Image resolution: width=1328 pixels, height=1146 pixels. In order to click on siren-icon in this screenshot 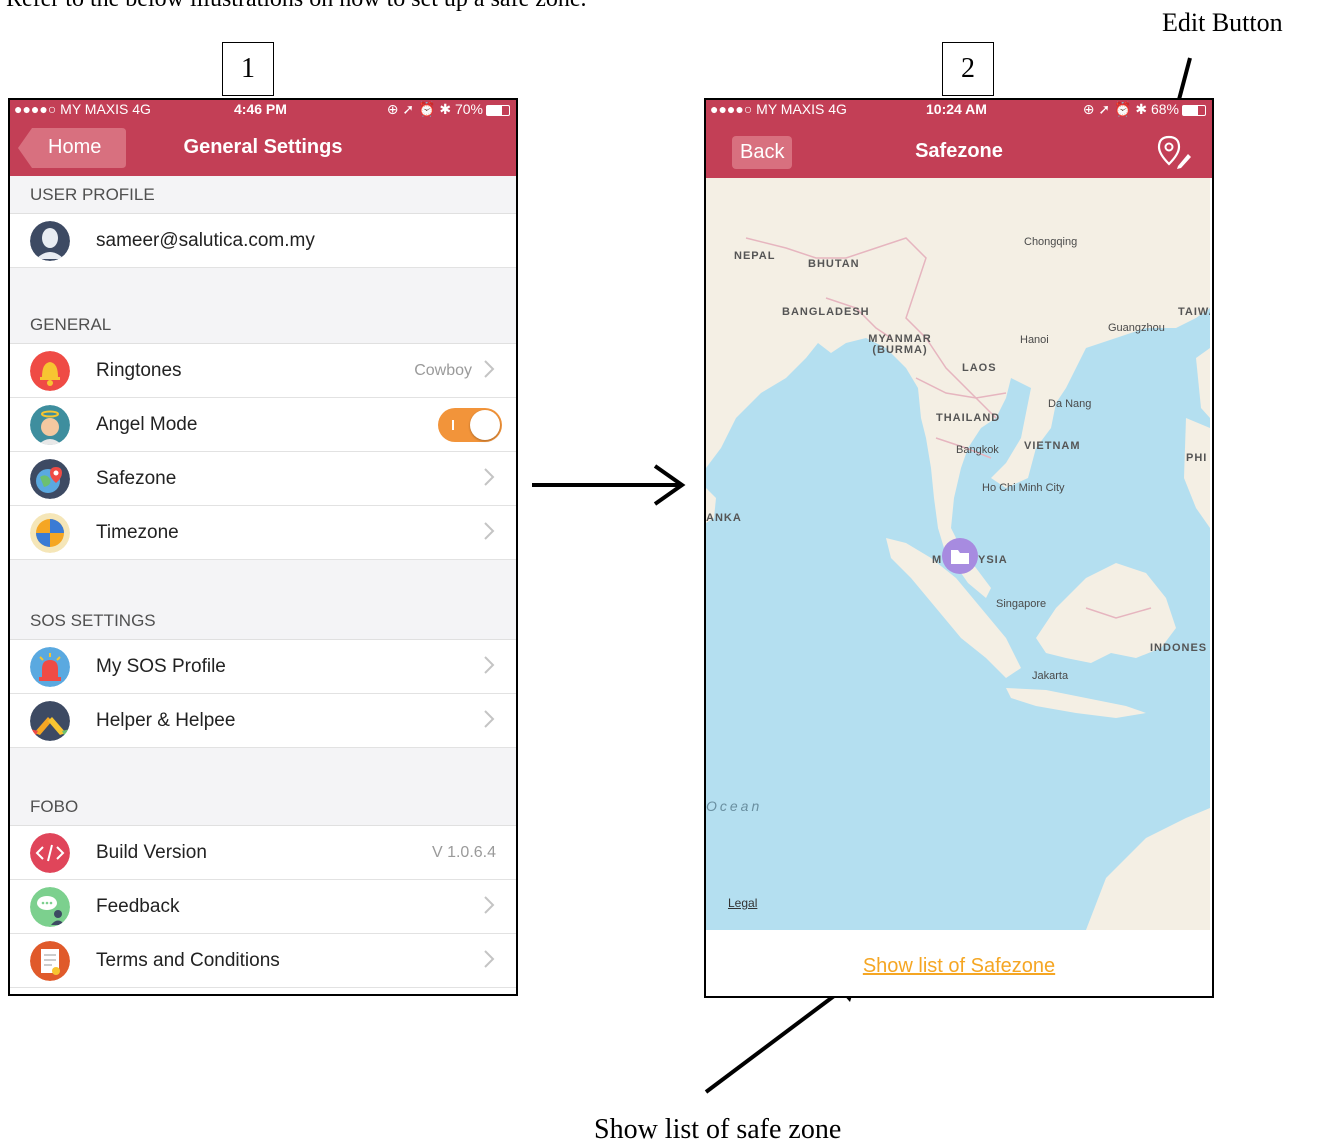, I will do `click(50, 667)`.